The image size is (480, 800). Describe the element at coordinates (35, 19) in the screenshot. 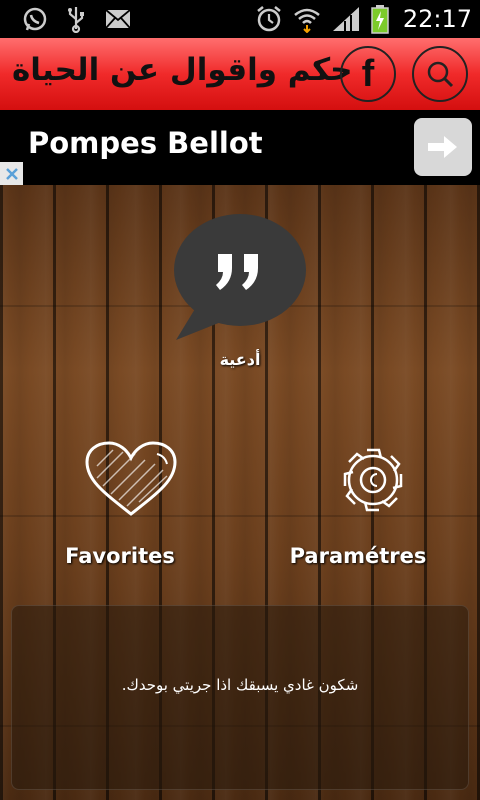

I see `whatsapp-icon` at that location.